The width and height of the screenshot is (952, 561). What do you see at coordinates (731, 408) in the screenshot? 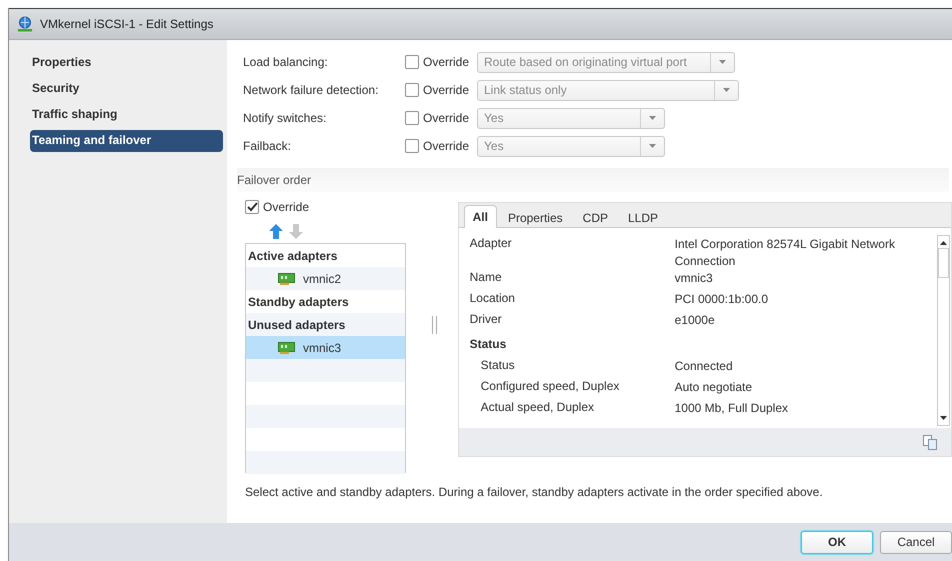
I see `property-value: 1000 Mb, Full Duplex` at bounding box center [731, 408].